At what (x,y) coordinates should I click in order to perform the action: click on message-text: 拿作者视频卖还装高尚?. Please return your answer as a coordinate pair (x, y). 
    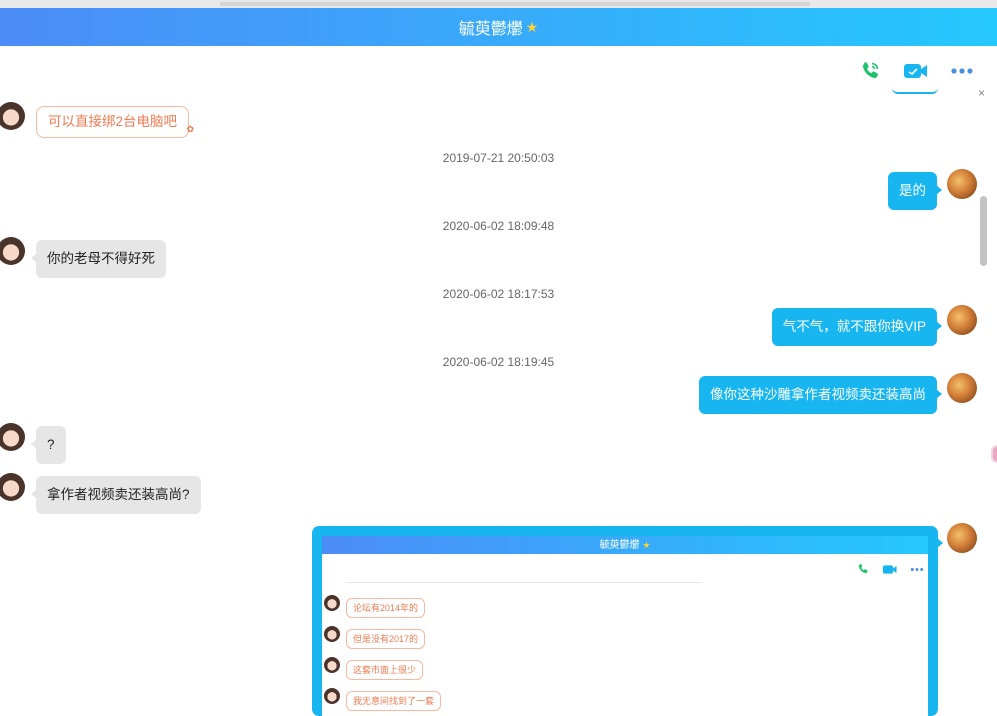
    Looking at the image, I should click on (118, 494).